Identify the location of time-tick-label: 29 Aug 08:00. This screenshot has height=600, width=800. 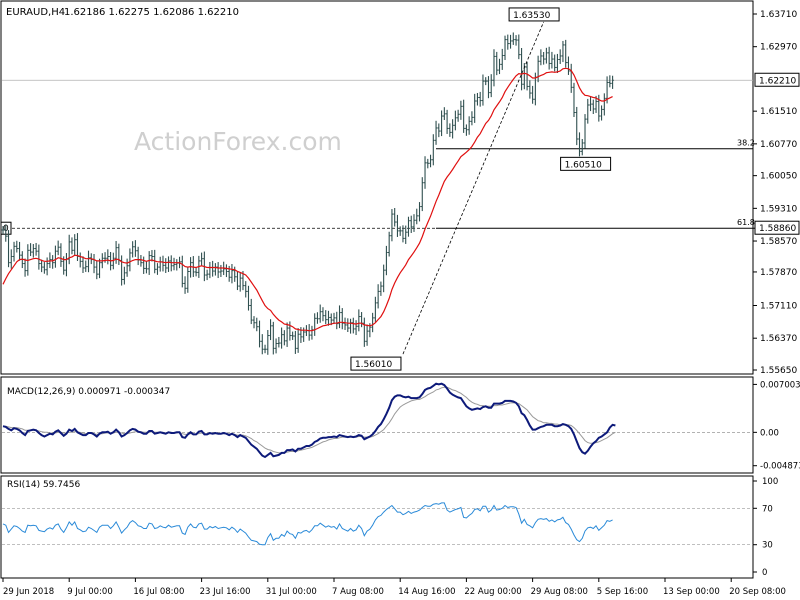
(559, 592).